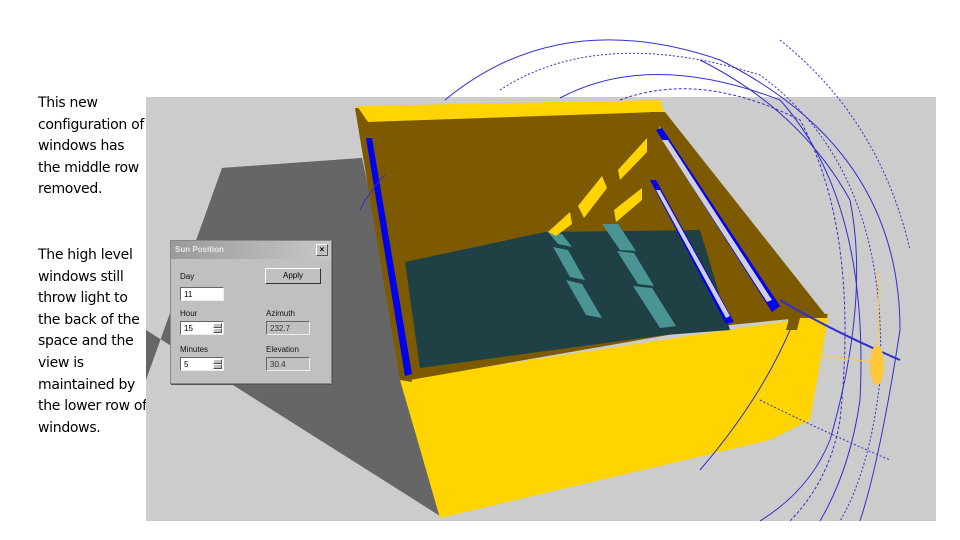 The height and width of the screenshot is (540, 960). I want to click on close-icon: ×, so click(322, 250).